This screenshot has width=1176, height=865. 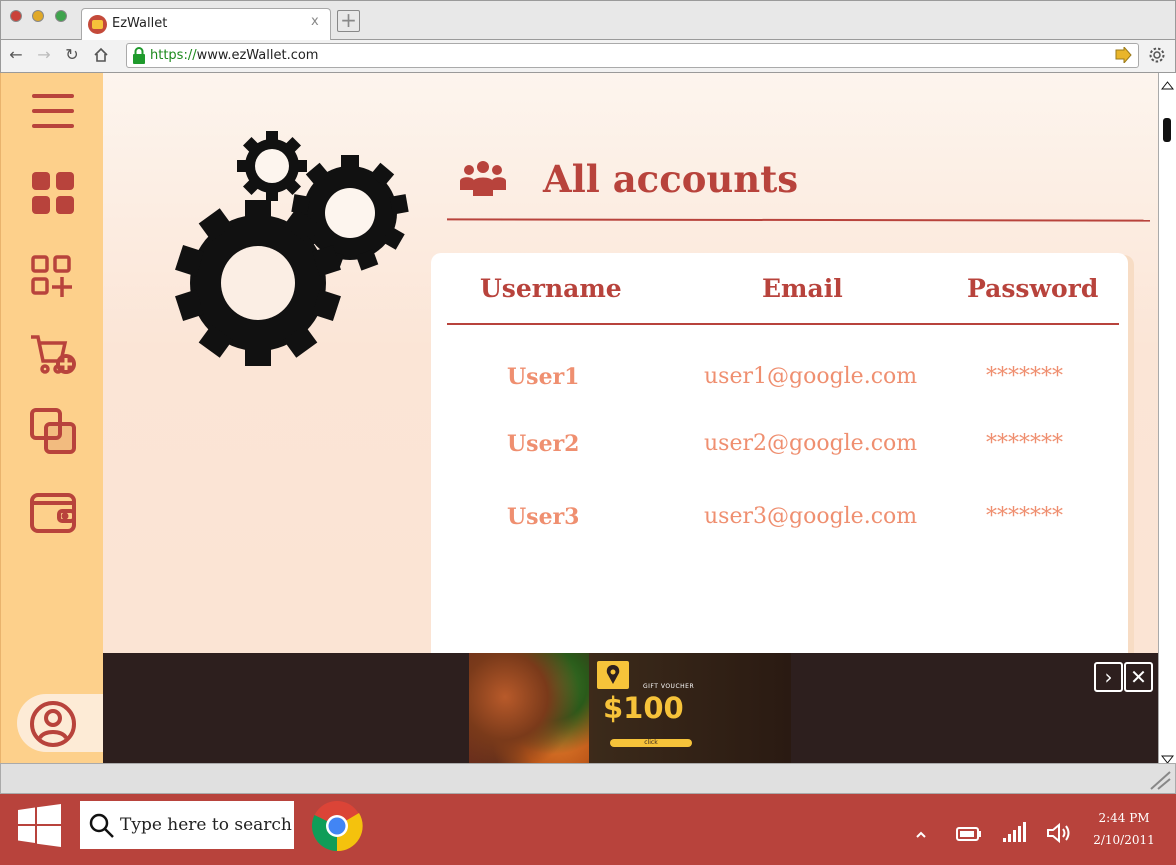 What do you see at coordinates (101, 55) in the screenshot?
I see `home-icon` at bounding box center [101, 55].